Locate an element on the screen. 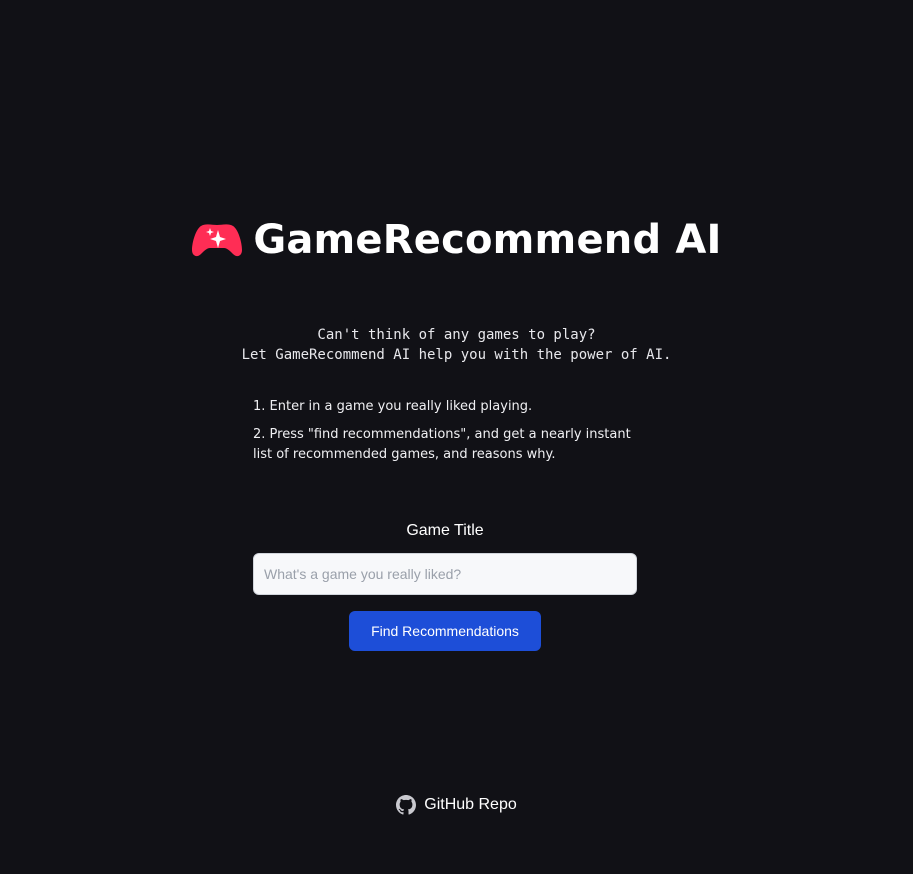  github-repo-label: GitHub Repo is located at coordinates (470, 804).